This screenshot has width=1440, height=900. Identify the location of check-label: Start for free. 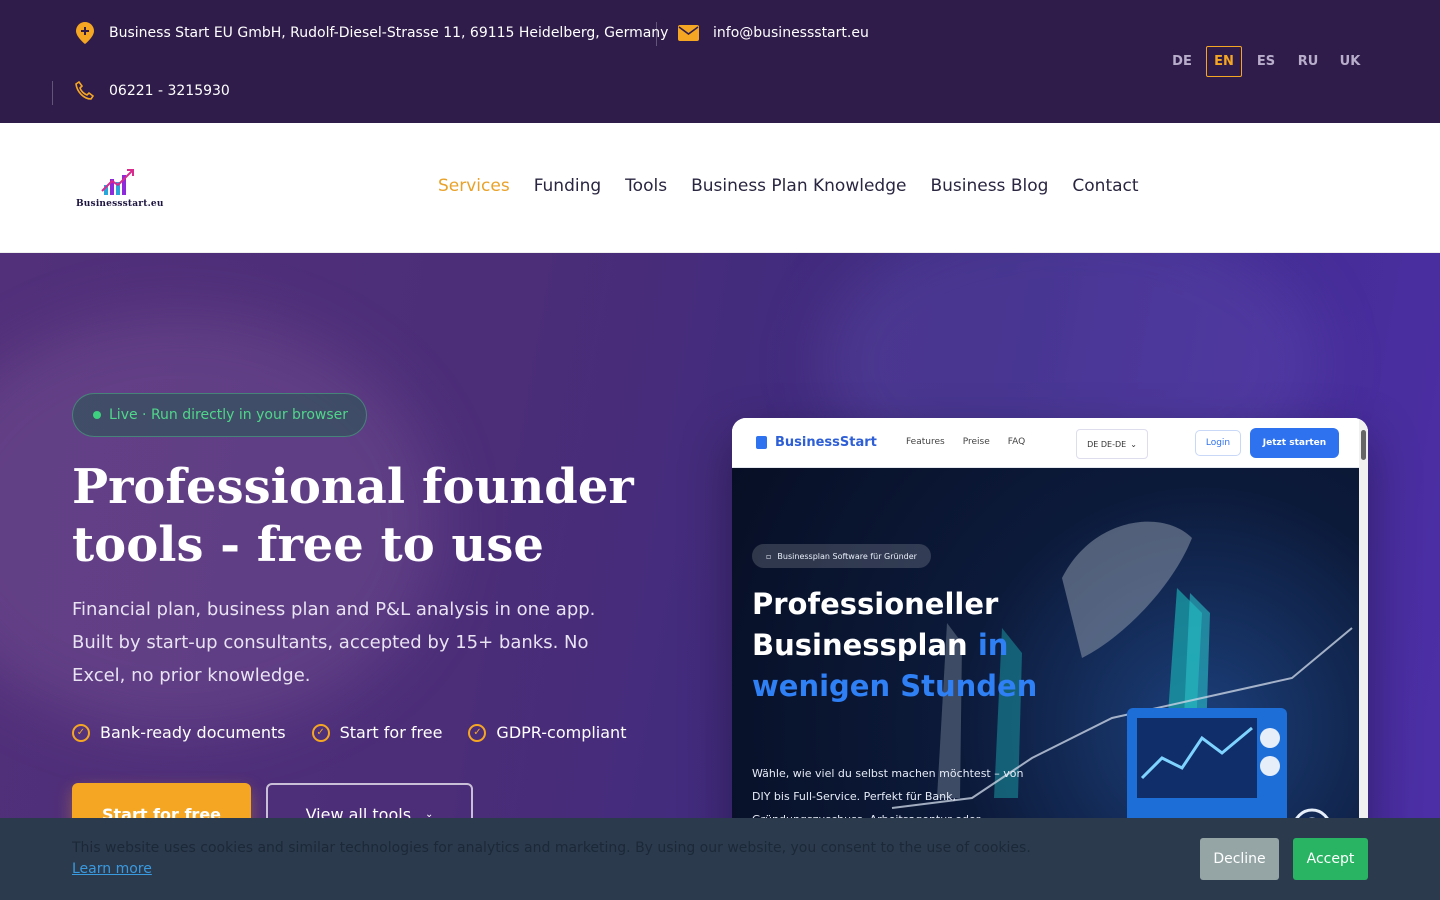
(391, 732).